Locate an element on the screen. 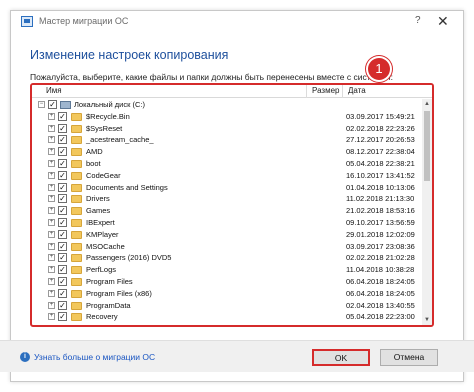 The image size is (474, 392). tree-item-date: 27.12.2017 20:26:53 is located at coordinates (380, 140).